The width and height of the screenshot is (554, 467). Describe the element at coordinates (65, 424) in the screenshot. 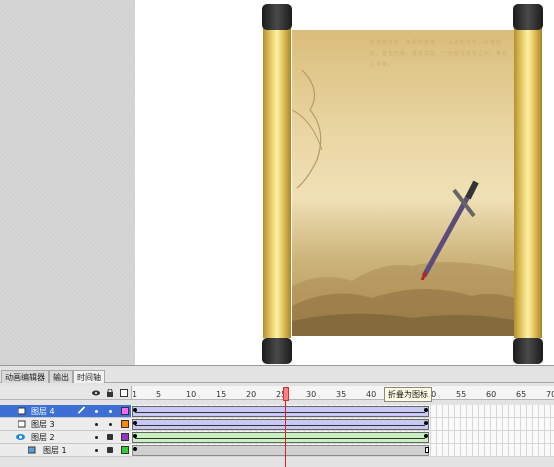

I see `layer-name-cell: 图层 3` at that location.